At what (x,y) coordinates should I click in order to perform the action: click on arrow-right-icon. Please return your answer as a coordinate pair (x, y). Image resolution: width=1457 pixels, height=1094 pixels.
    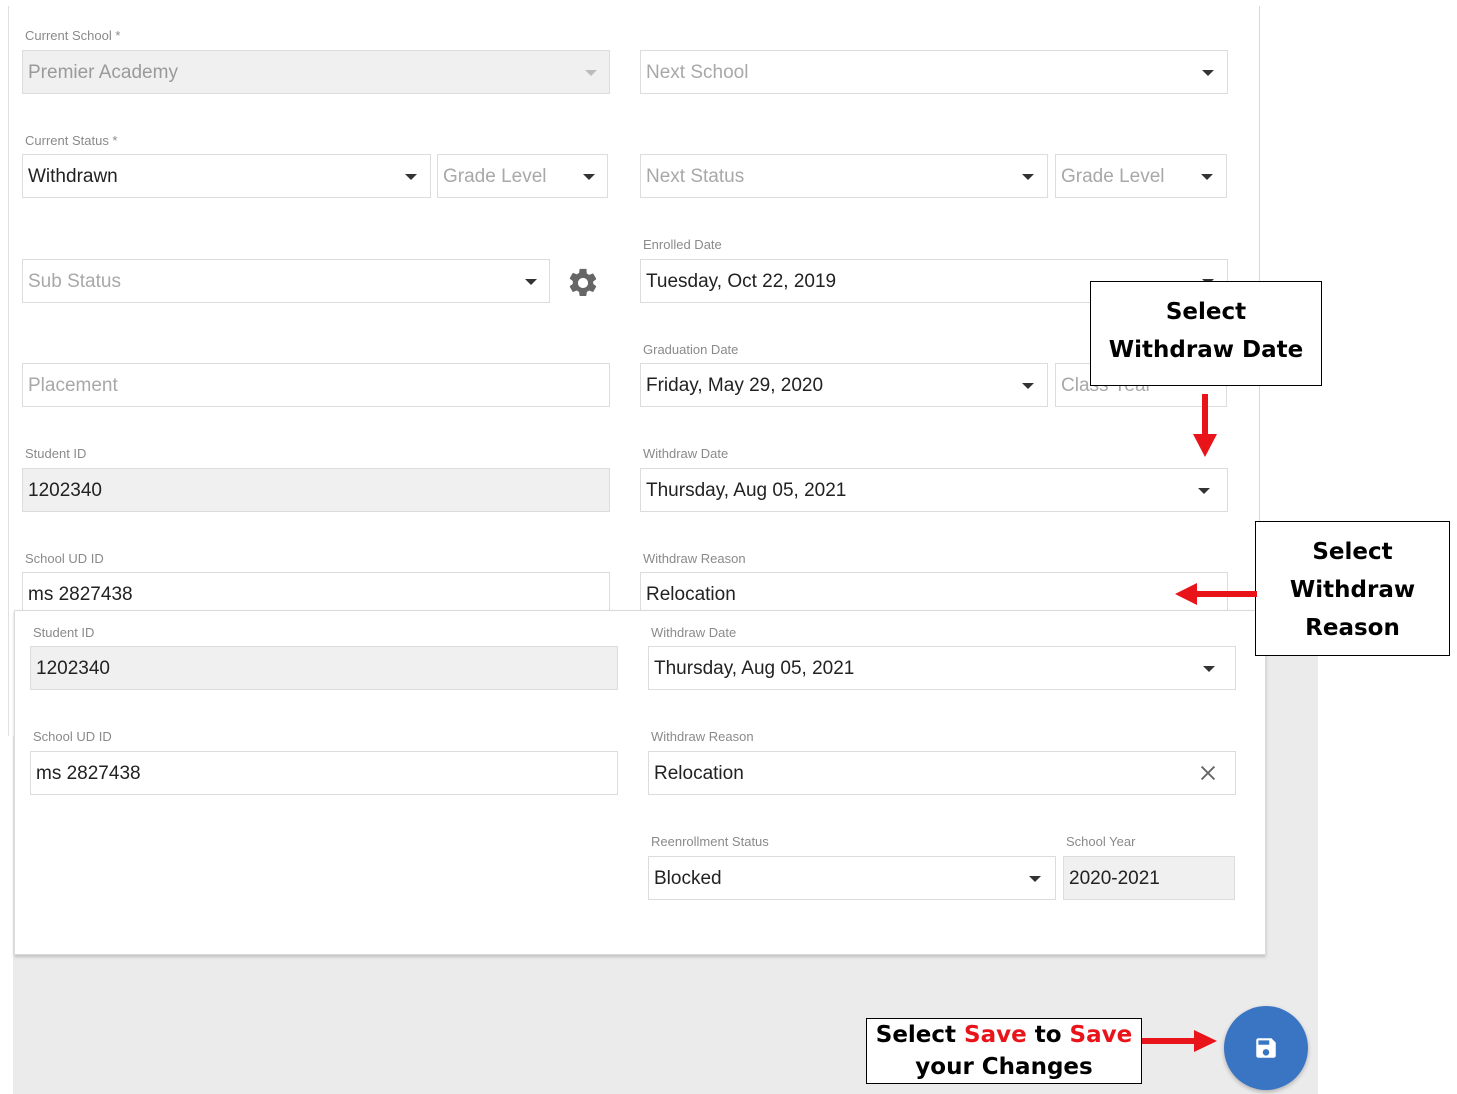
    Looking at the image, I should click on (1179, 1041).